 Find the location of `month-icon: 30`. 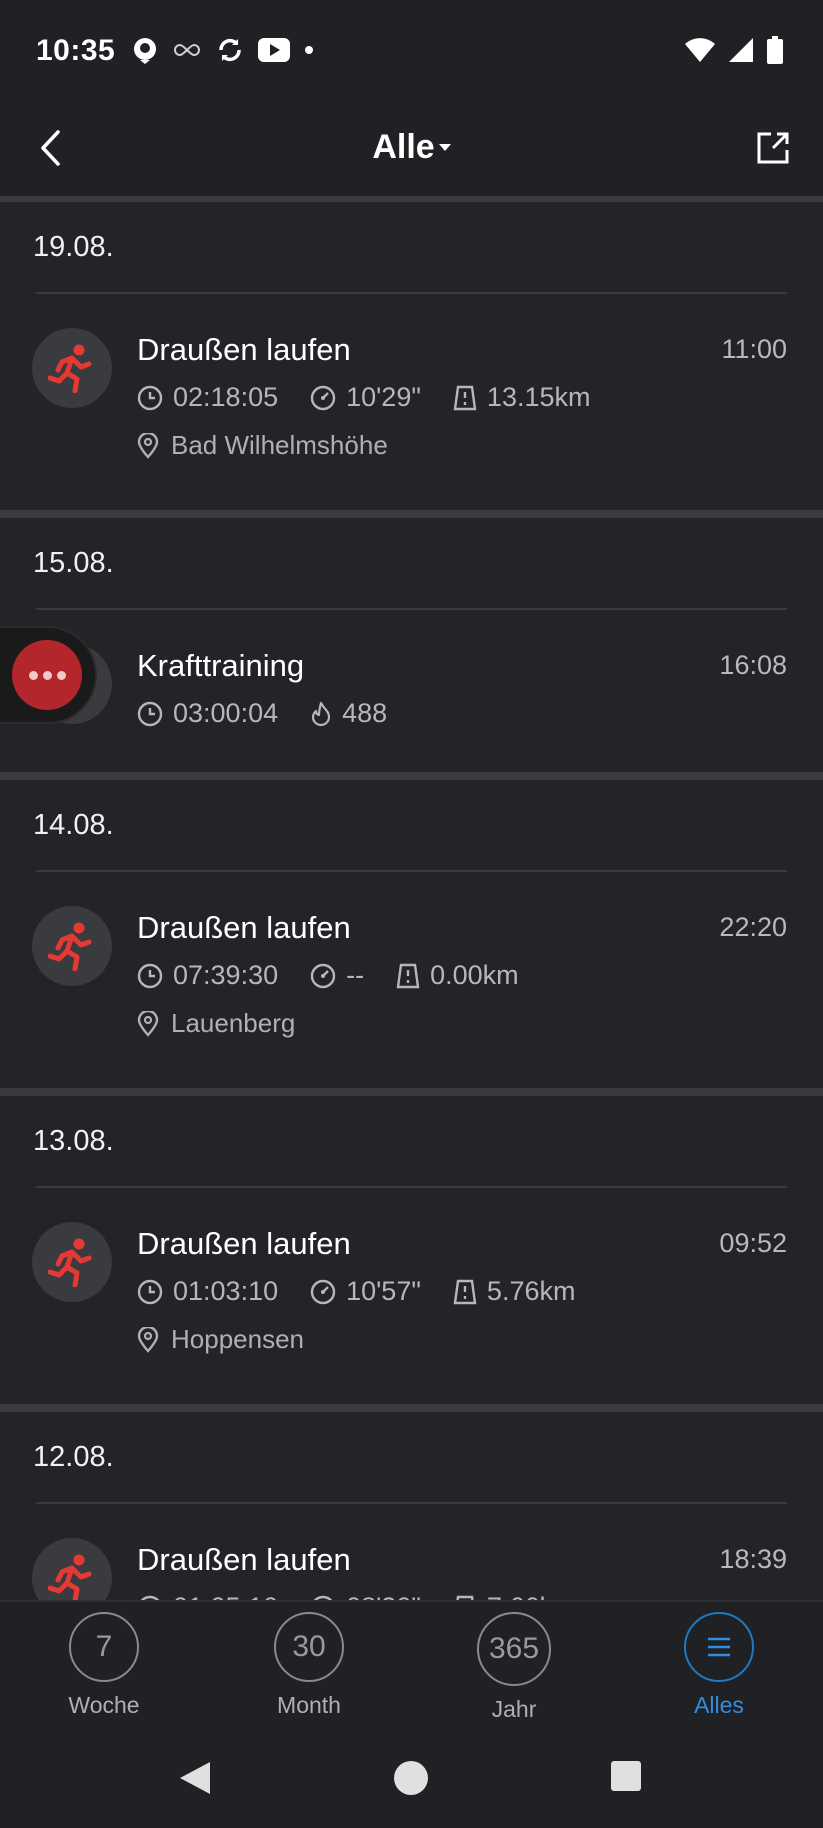

month-icon: 30 is located at coordinates (309, 1647).